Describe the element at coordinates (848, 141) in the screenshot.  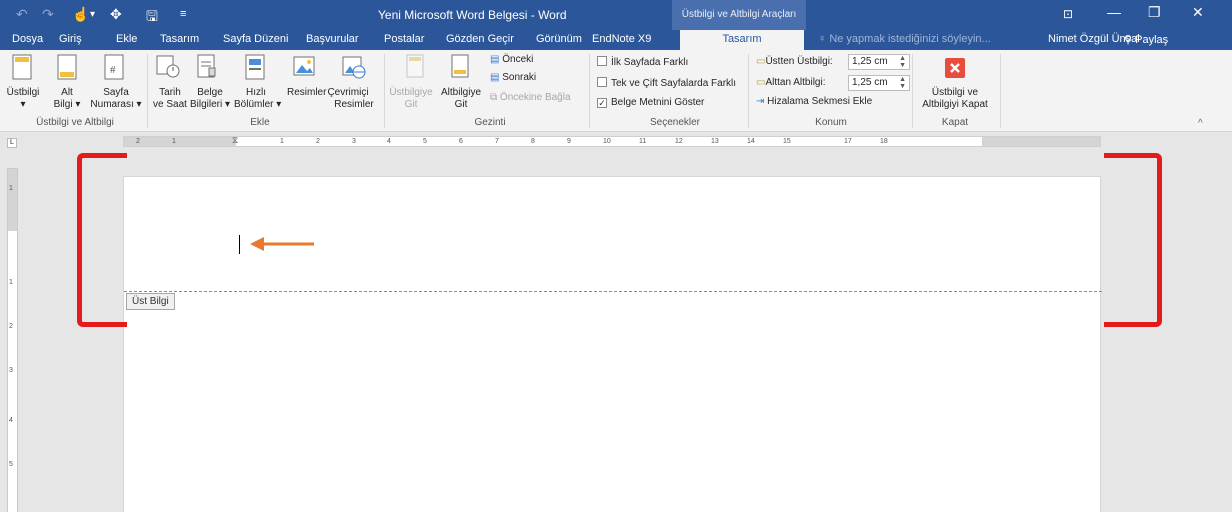
I see `ruler-number: 17` at that location.